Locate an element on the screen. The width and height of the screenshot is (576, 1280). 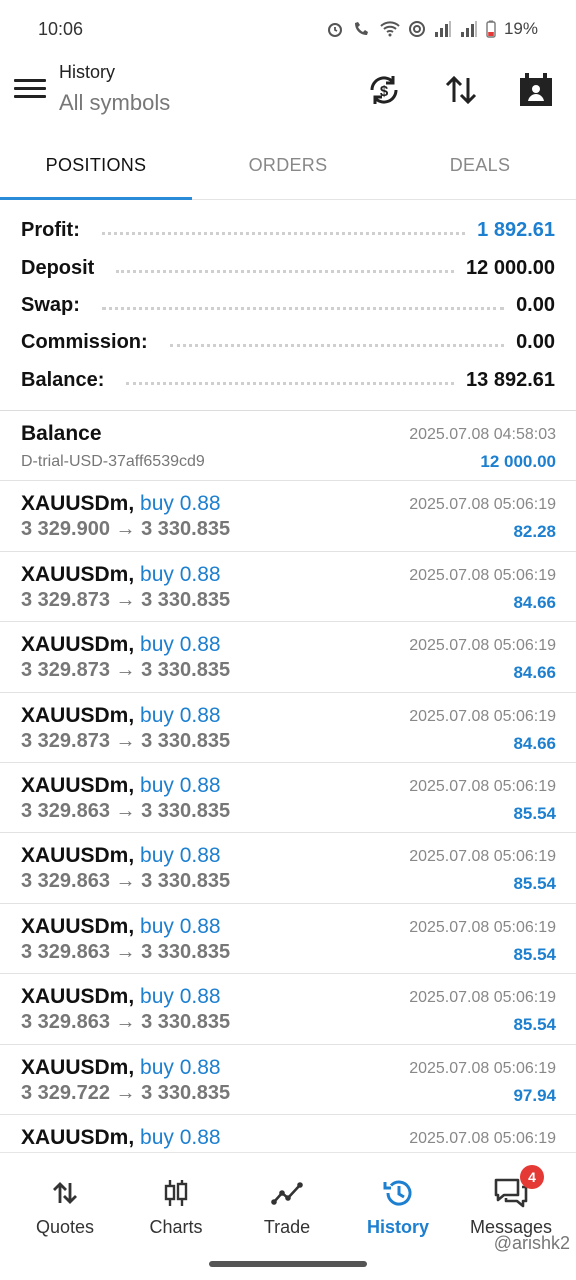
tab-bar: POSITIONS ORDERS DEALS is located at coordinates (288, 168).